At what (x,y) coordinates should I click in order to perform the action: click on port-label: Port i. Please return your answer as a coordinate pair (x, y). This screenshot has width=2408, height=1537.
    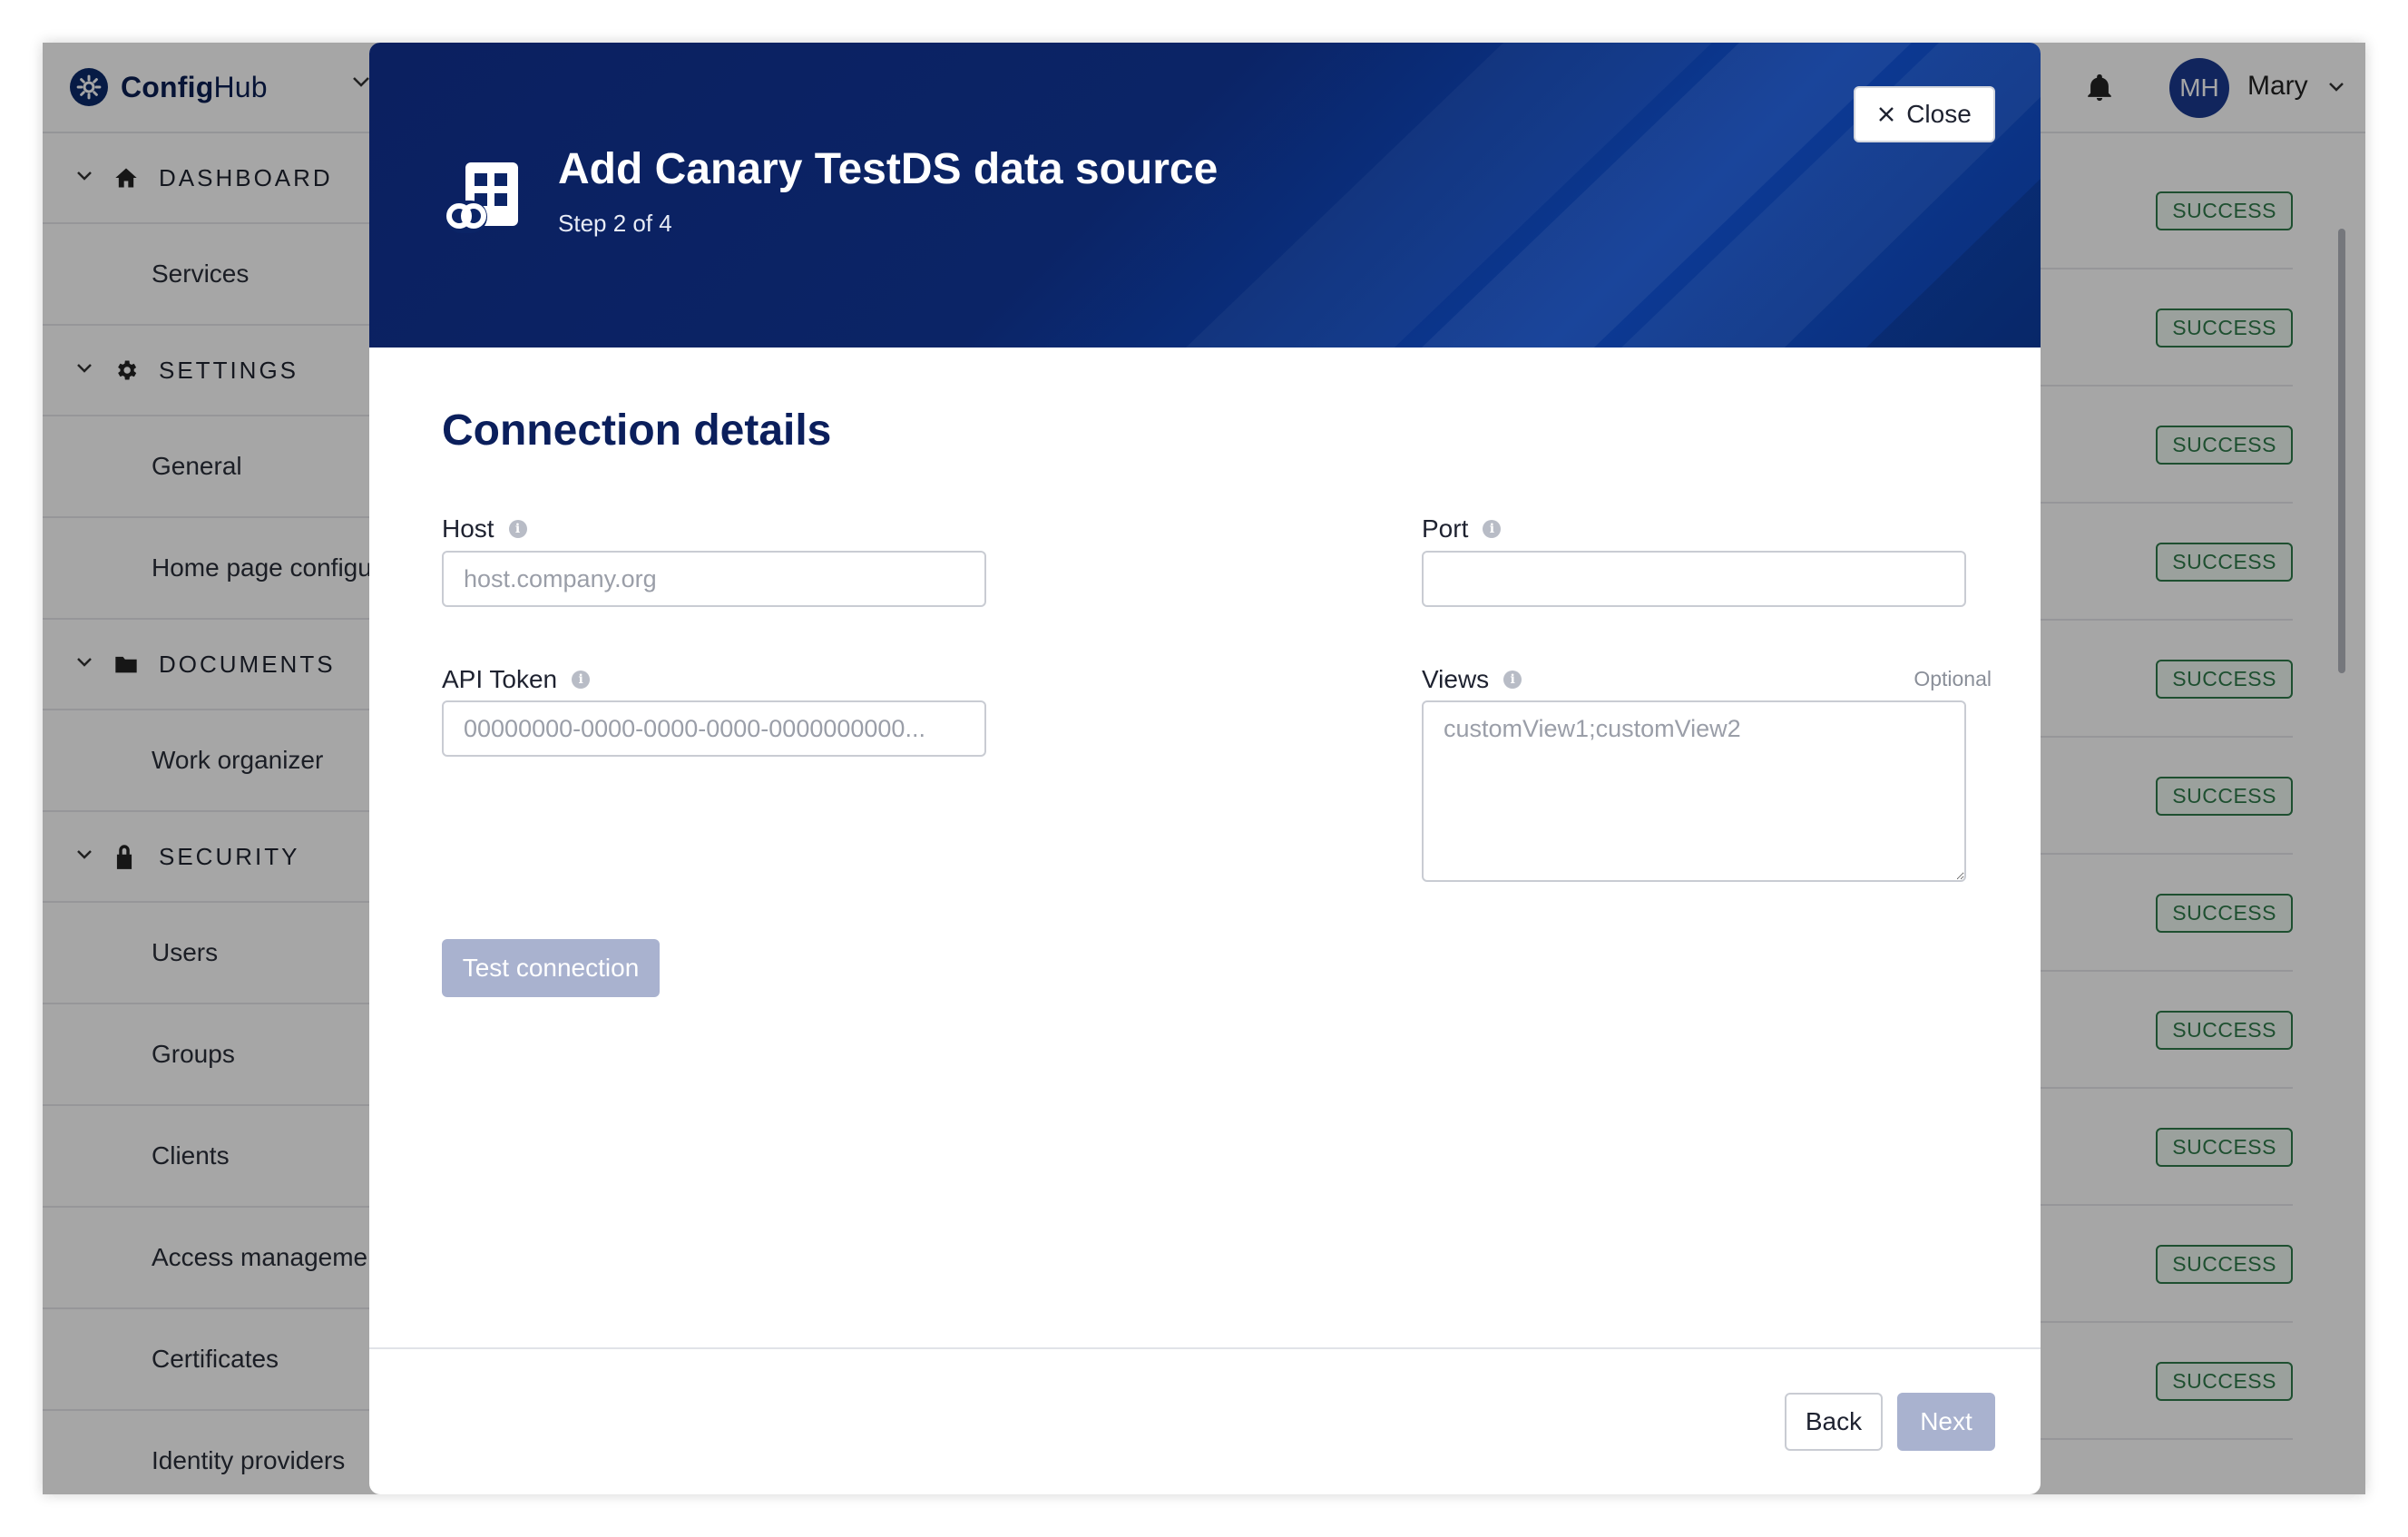
    Looking at the image, I should click on (1462, 528).